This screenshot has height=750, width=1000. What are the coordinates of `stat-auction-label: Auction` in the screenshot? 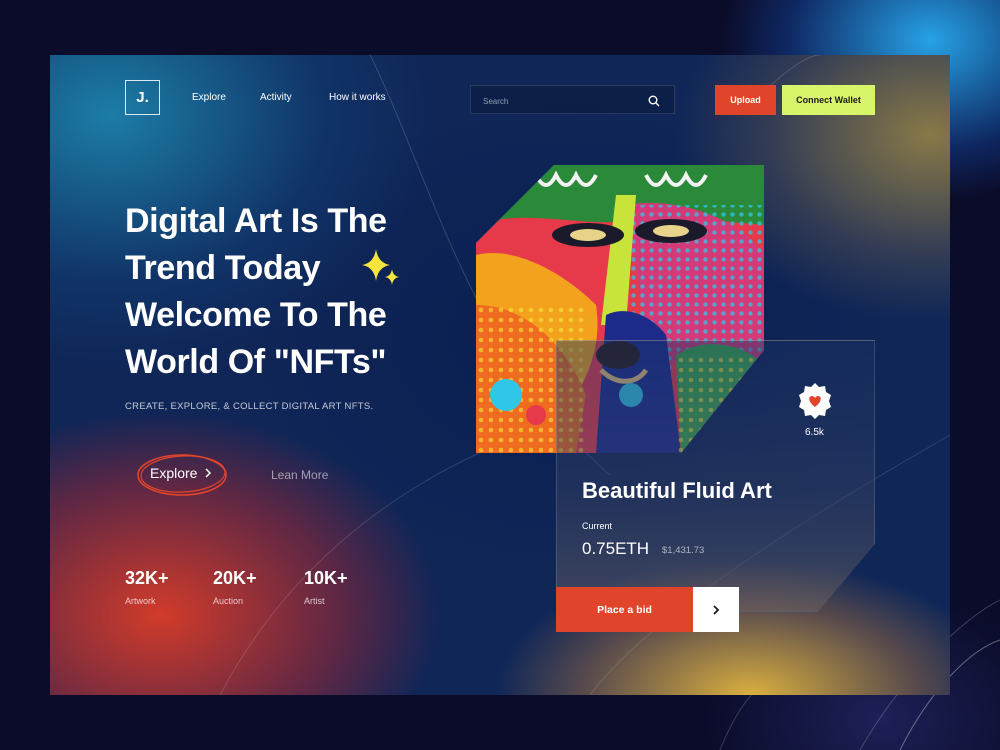 It's located at (228, 601).